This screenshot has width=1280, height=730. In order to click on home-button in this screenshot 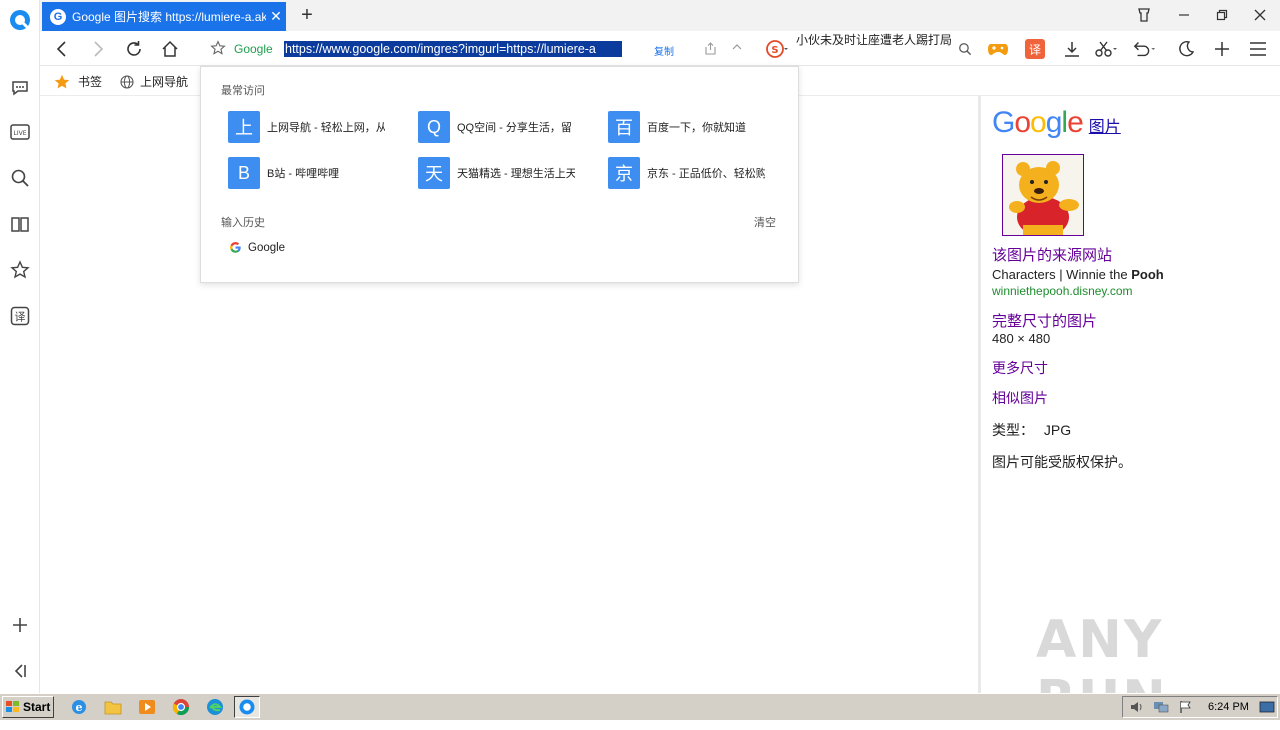, I will do `click(170, 49)`.